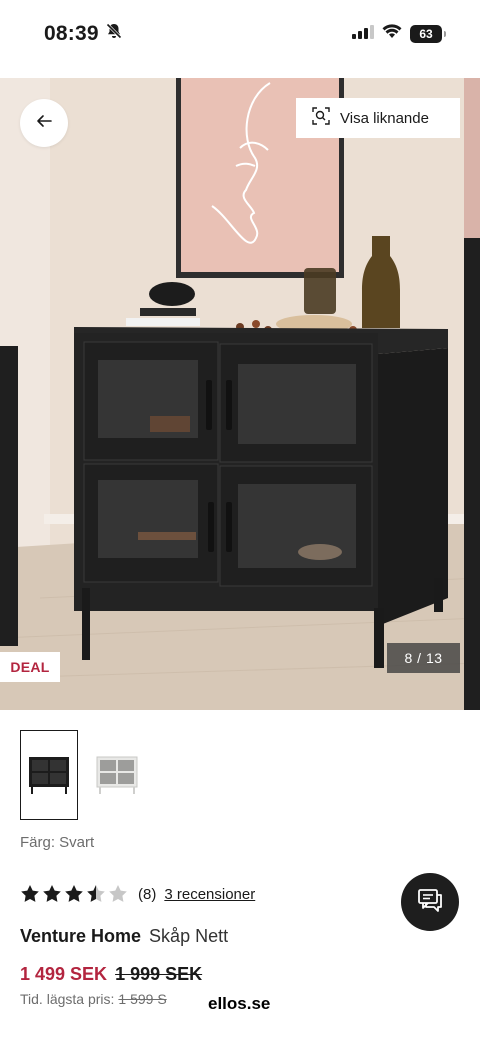 This screenshot has height=1041, width=480. I want to click on image-counter: 8 / 13, so click(423, 658).